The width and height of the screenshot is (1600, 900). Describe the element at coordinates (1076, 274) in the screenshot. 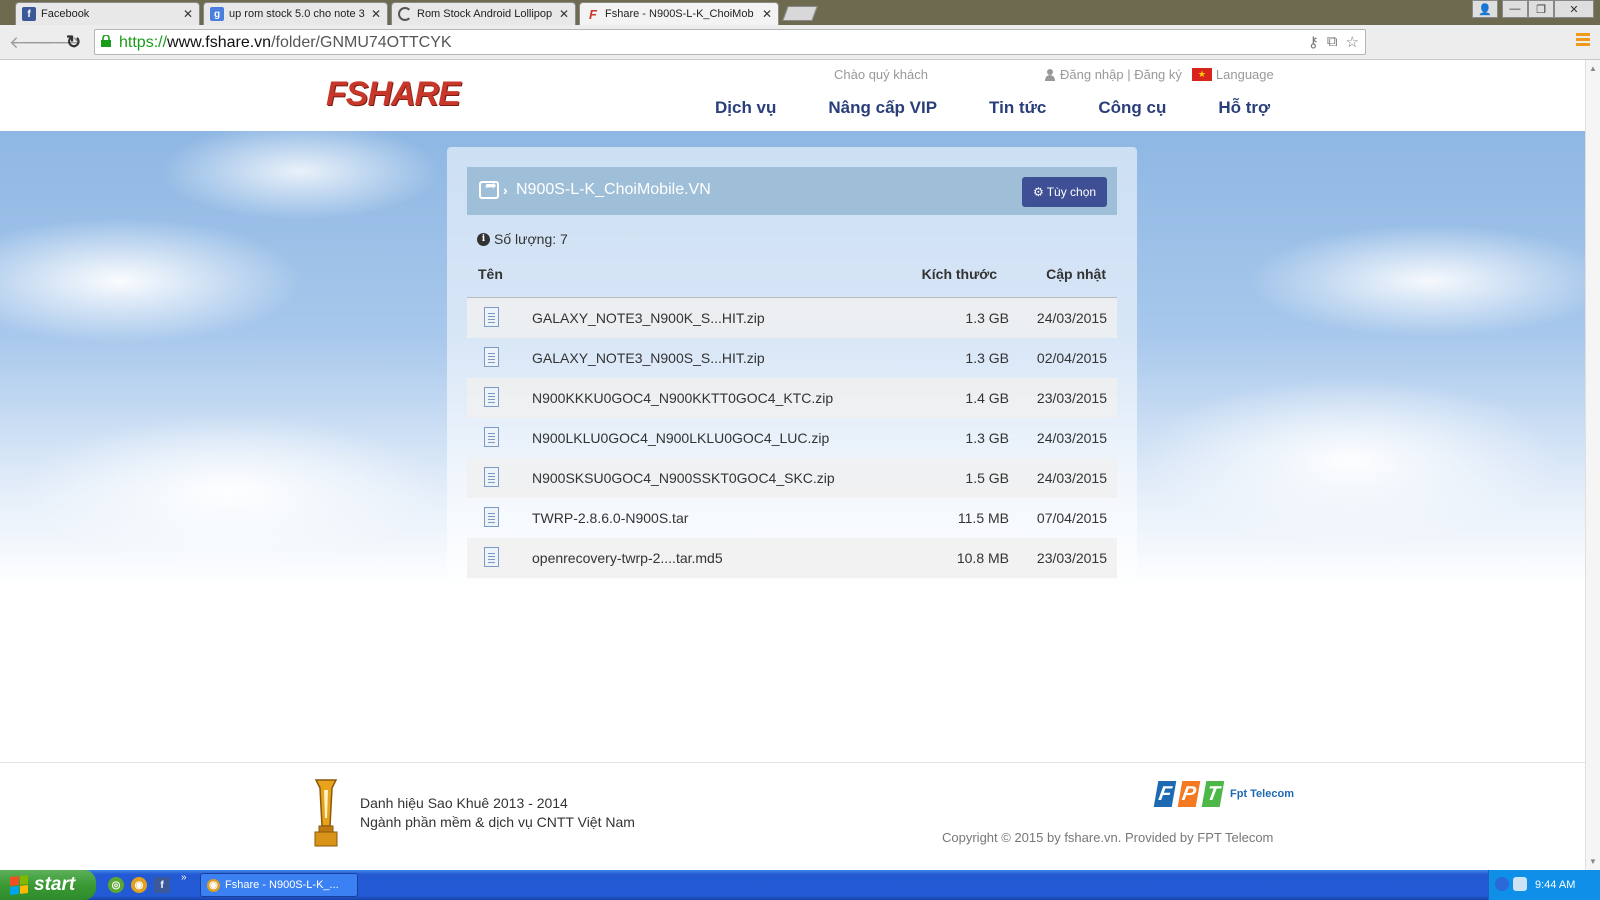

I see `column-header-date: Cập nhật` at that location.